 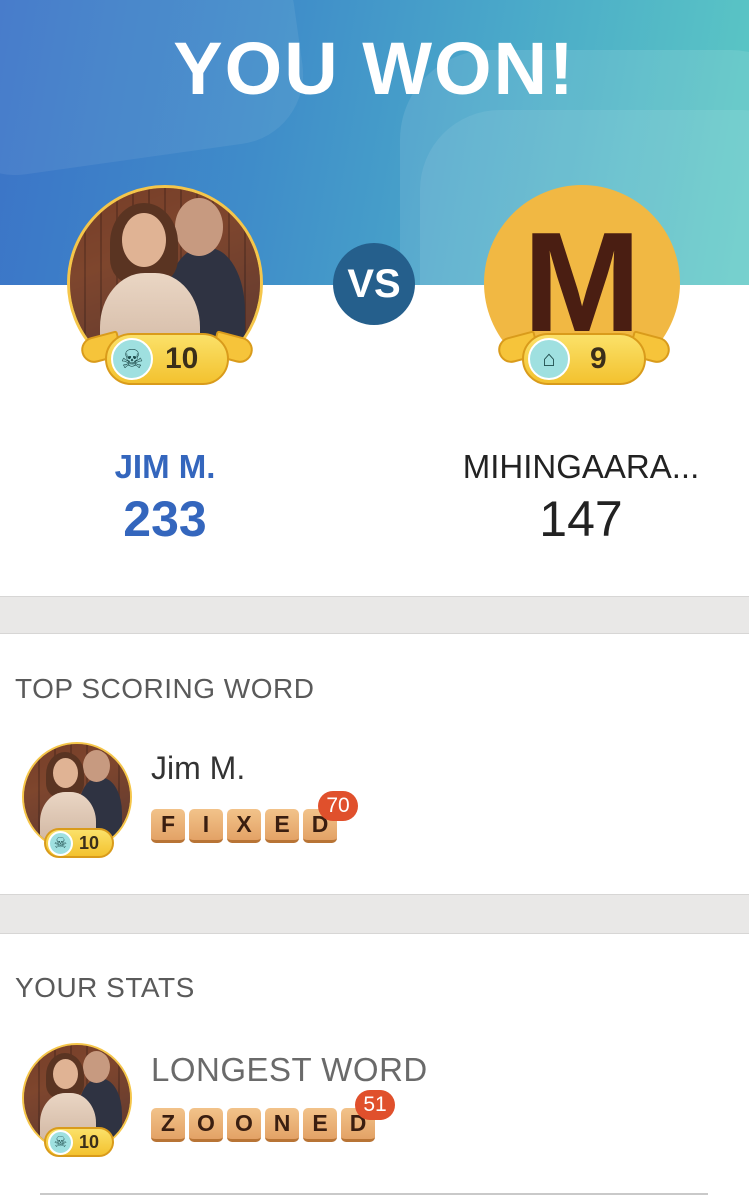 I want to click on top-word-level: 10, so click(x=89, y=842).